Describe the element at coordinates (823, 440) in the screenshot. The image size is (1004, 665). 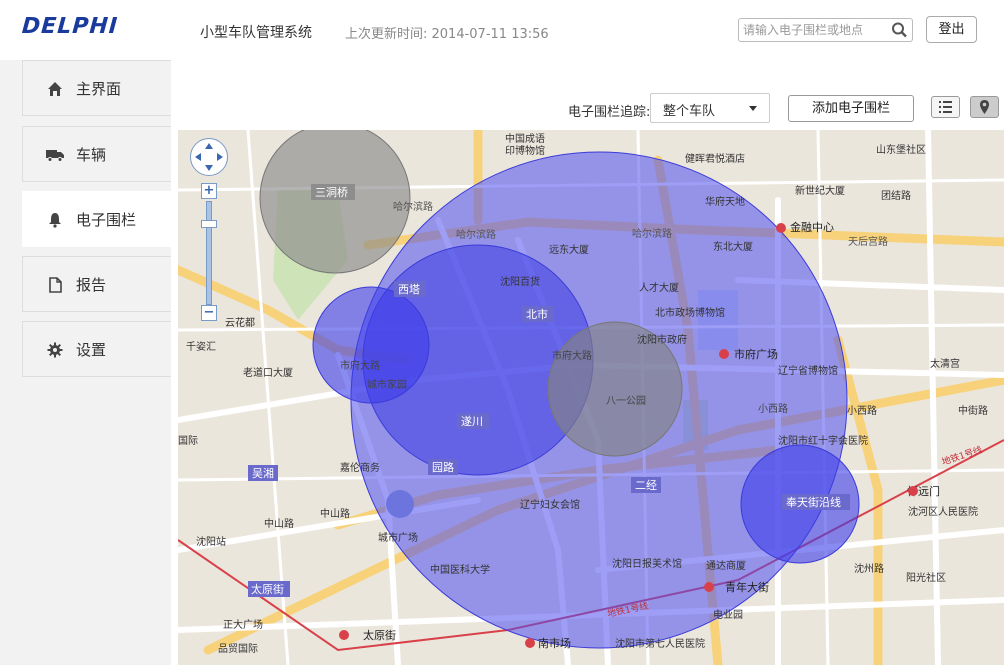
I see `map-label: 沈阳市红十字会医院` at that location.